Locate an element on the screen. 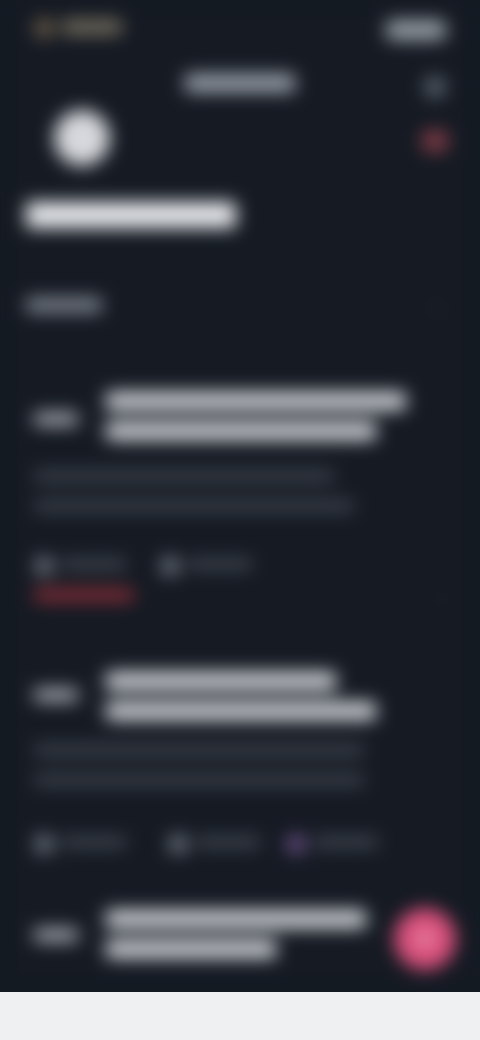 The height and width of the screenshot is (1040, 480). share-count is located at coordinates (346, 842).